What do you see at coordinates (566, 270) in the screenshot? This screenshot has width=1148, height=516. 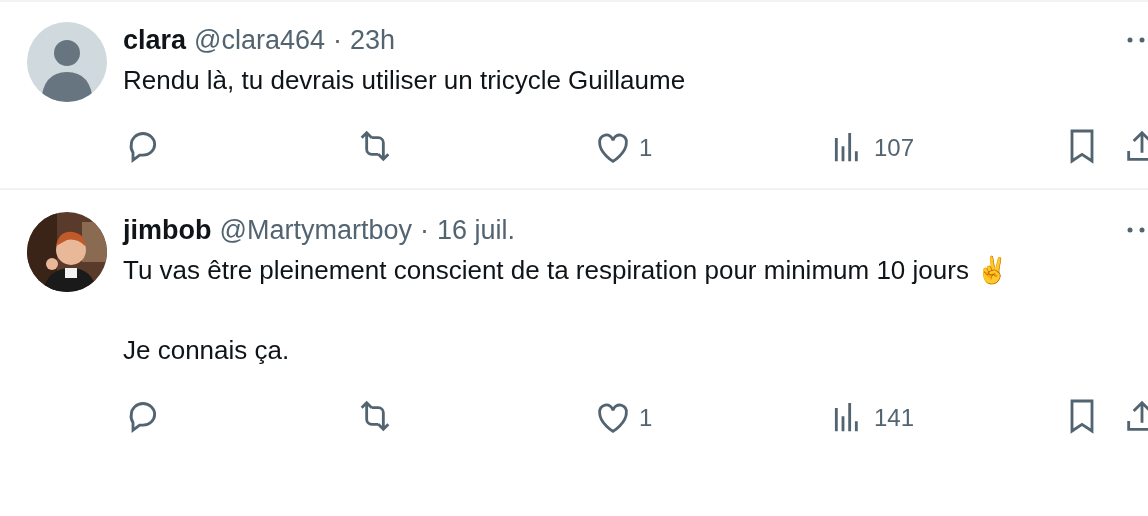 I see `post-text: Tu vas être pleinement conscient de ta respiration pour minimum 10 jours ✌` at bounding box center [566, 270].